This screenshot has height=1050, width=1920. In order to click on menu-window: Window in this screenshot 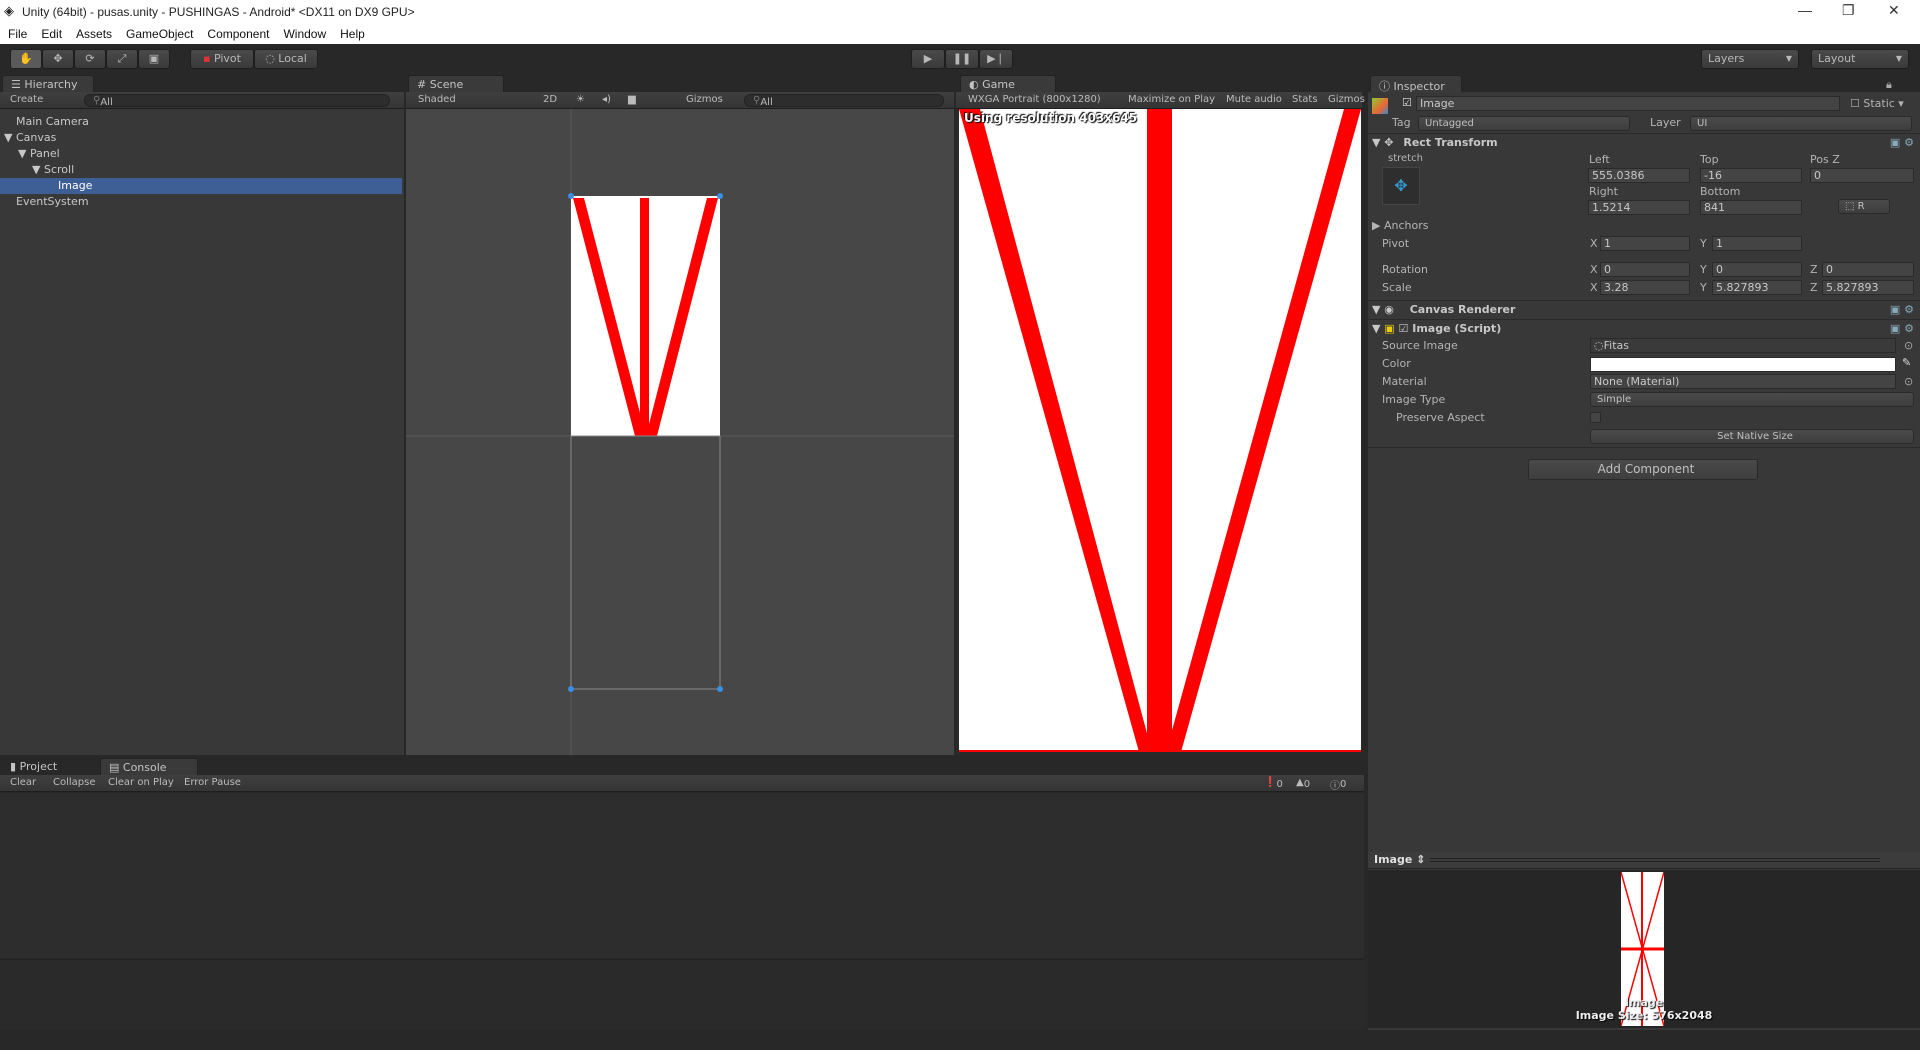, I will do `click(303, 32)`.